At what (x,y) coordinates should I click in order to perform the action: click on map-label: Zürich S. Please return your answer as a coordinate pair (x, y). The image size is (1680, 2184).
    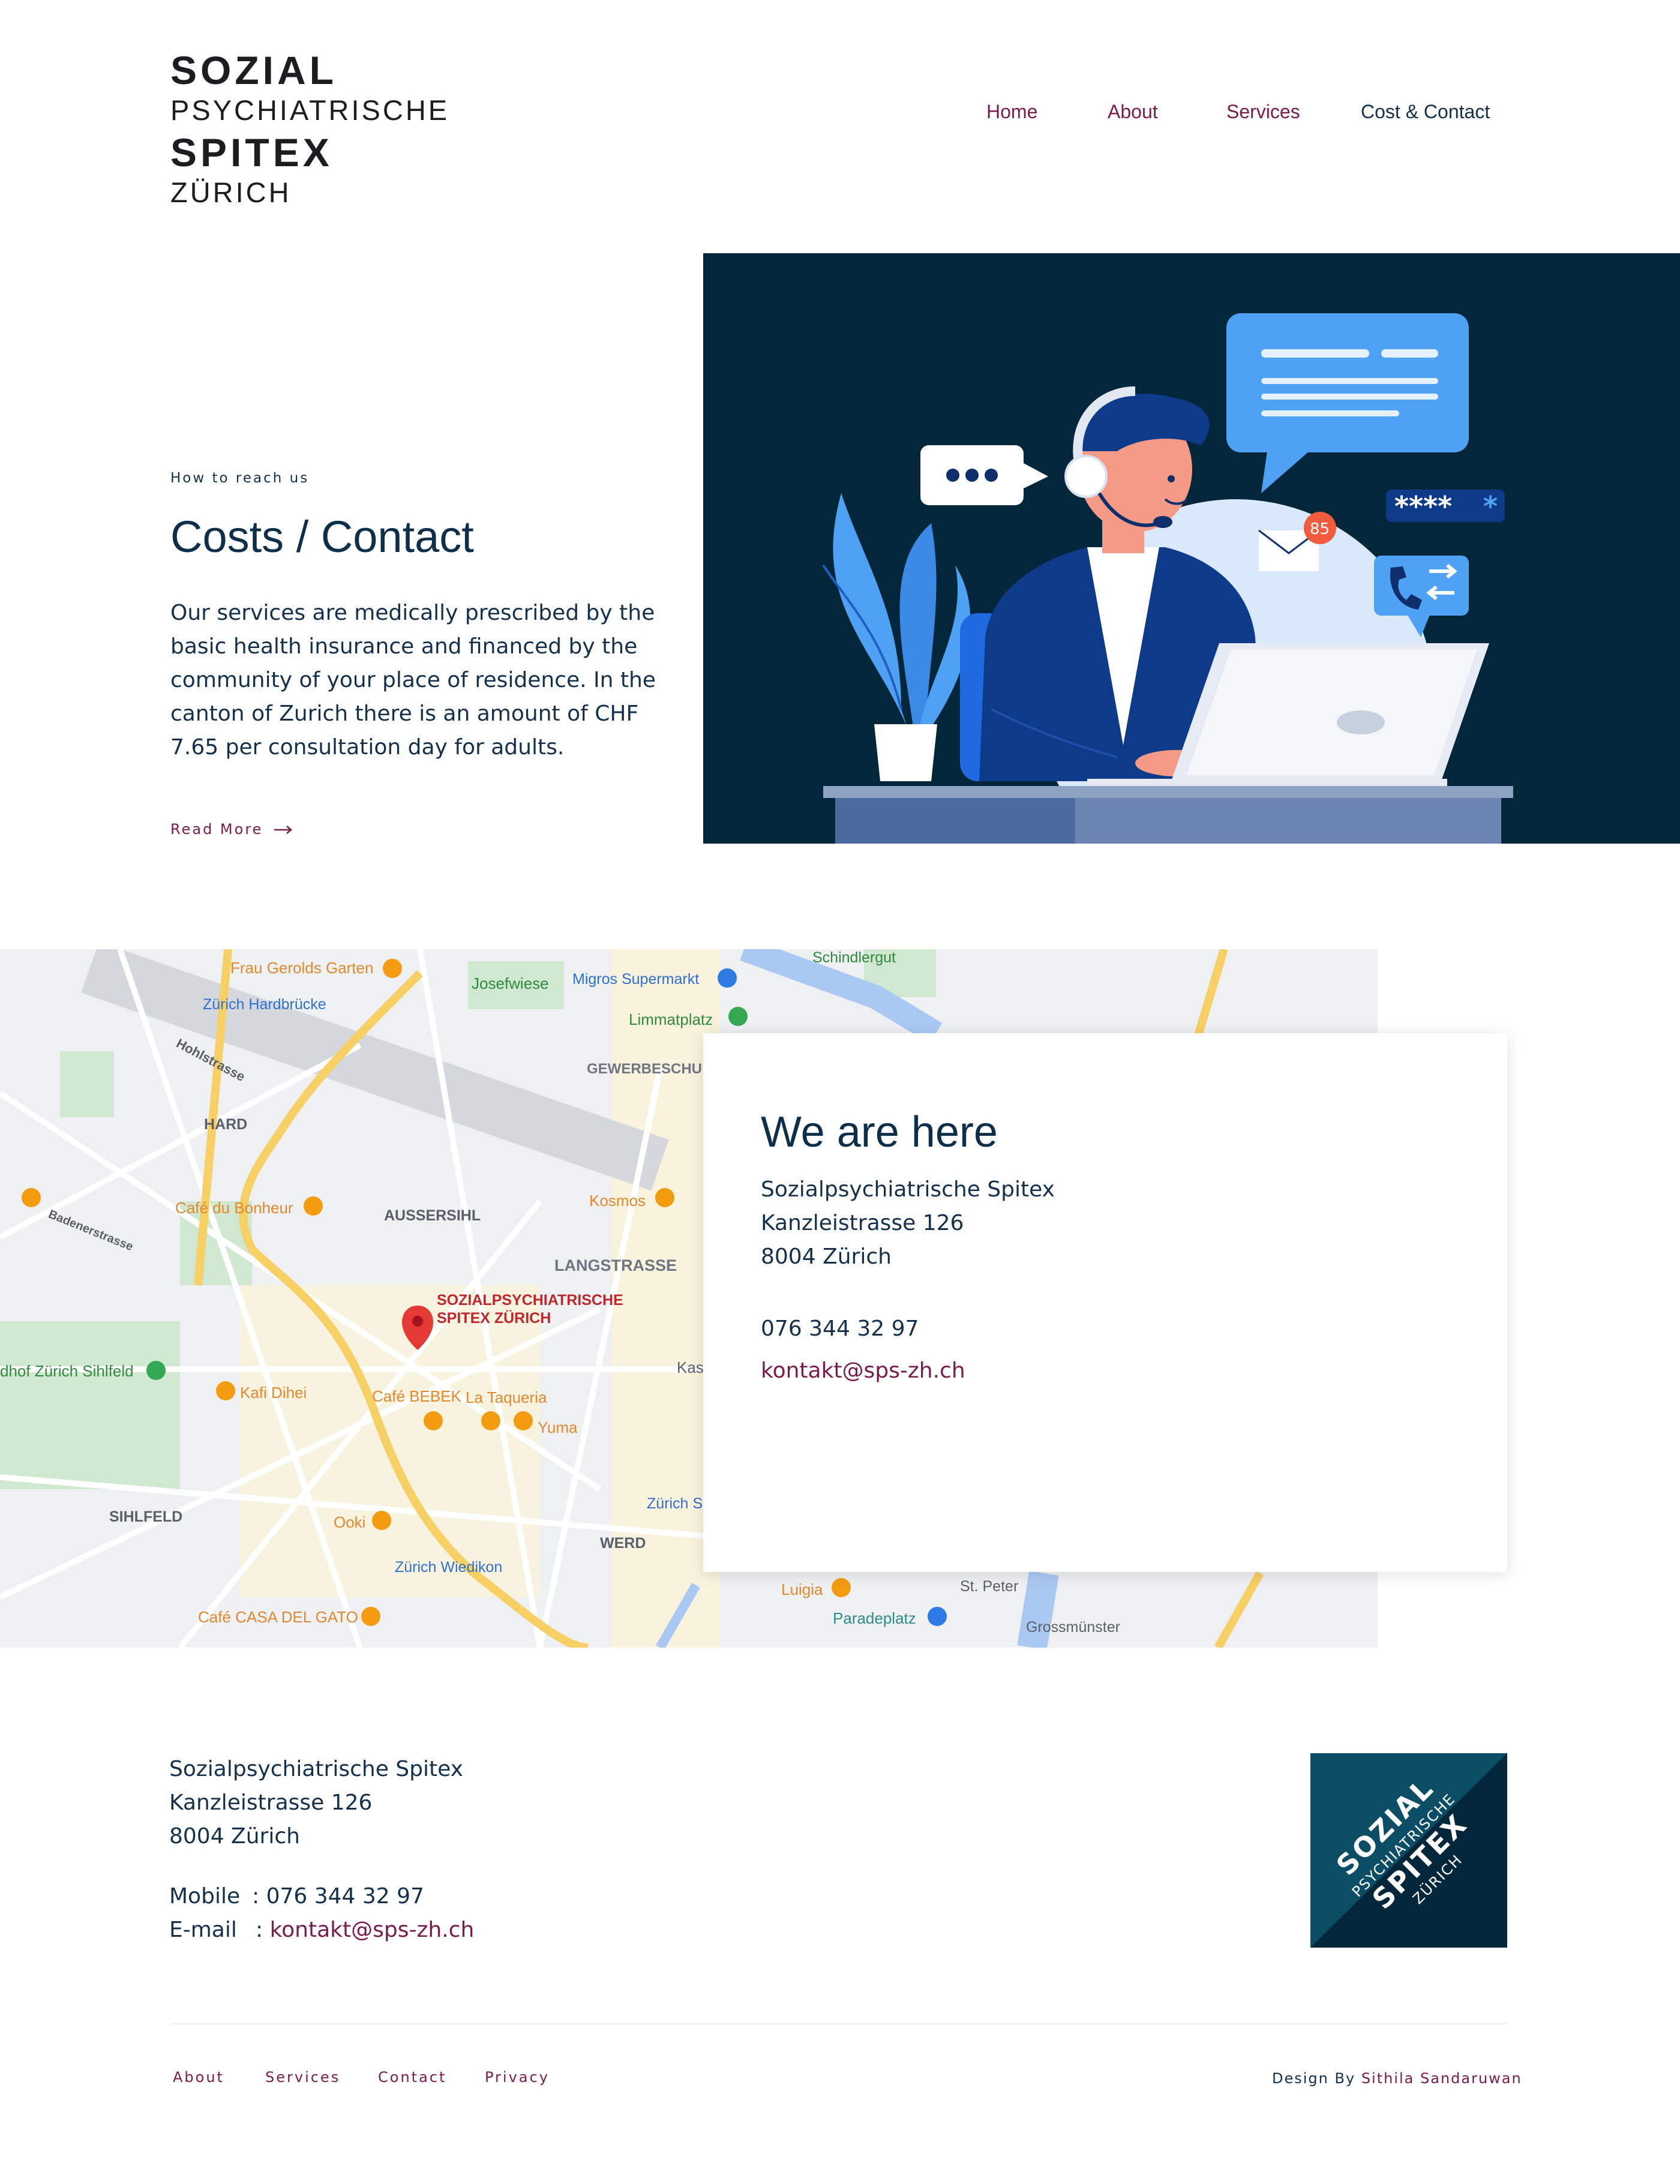
    Looking at the image, I should click on (675, 1503).